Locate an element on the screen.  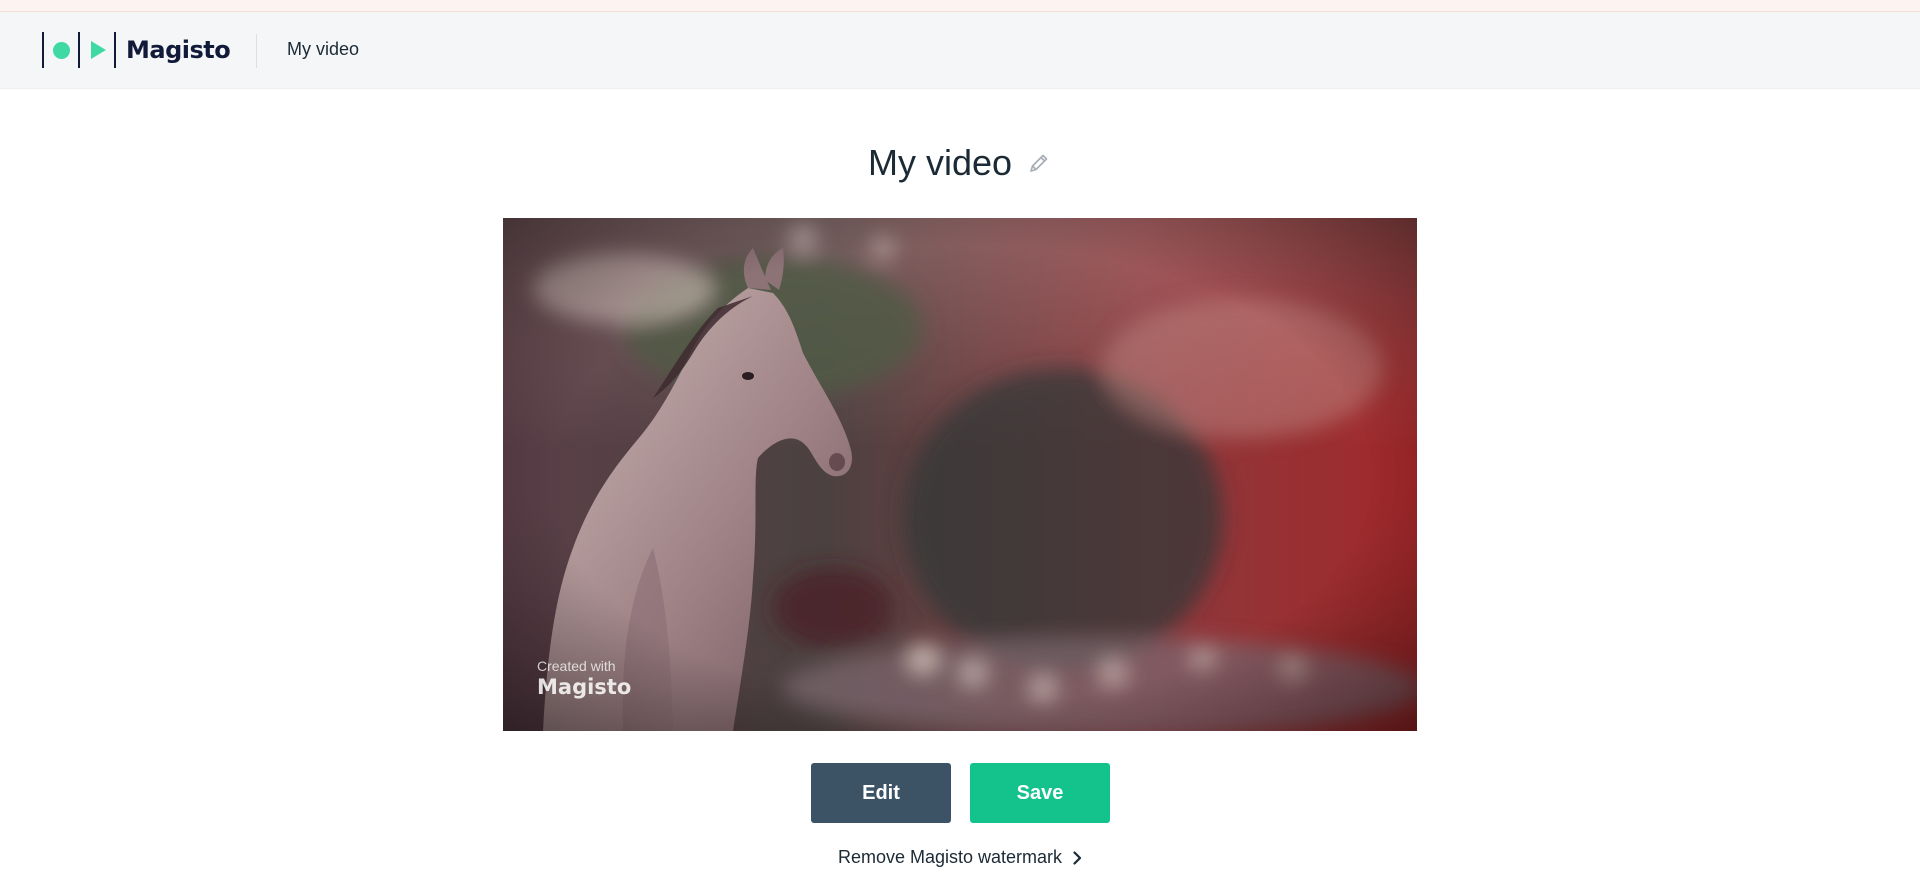
header-divider is located at coordinates (256, 51).